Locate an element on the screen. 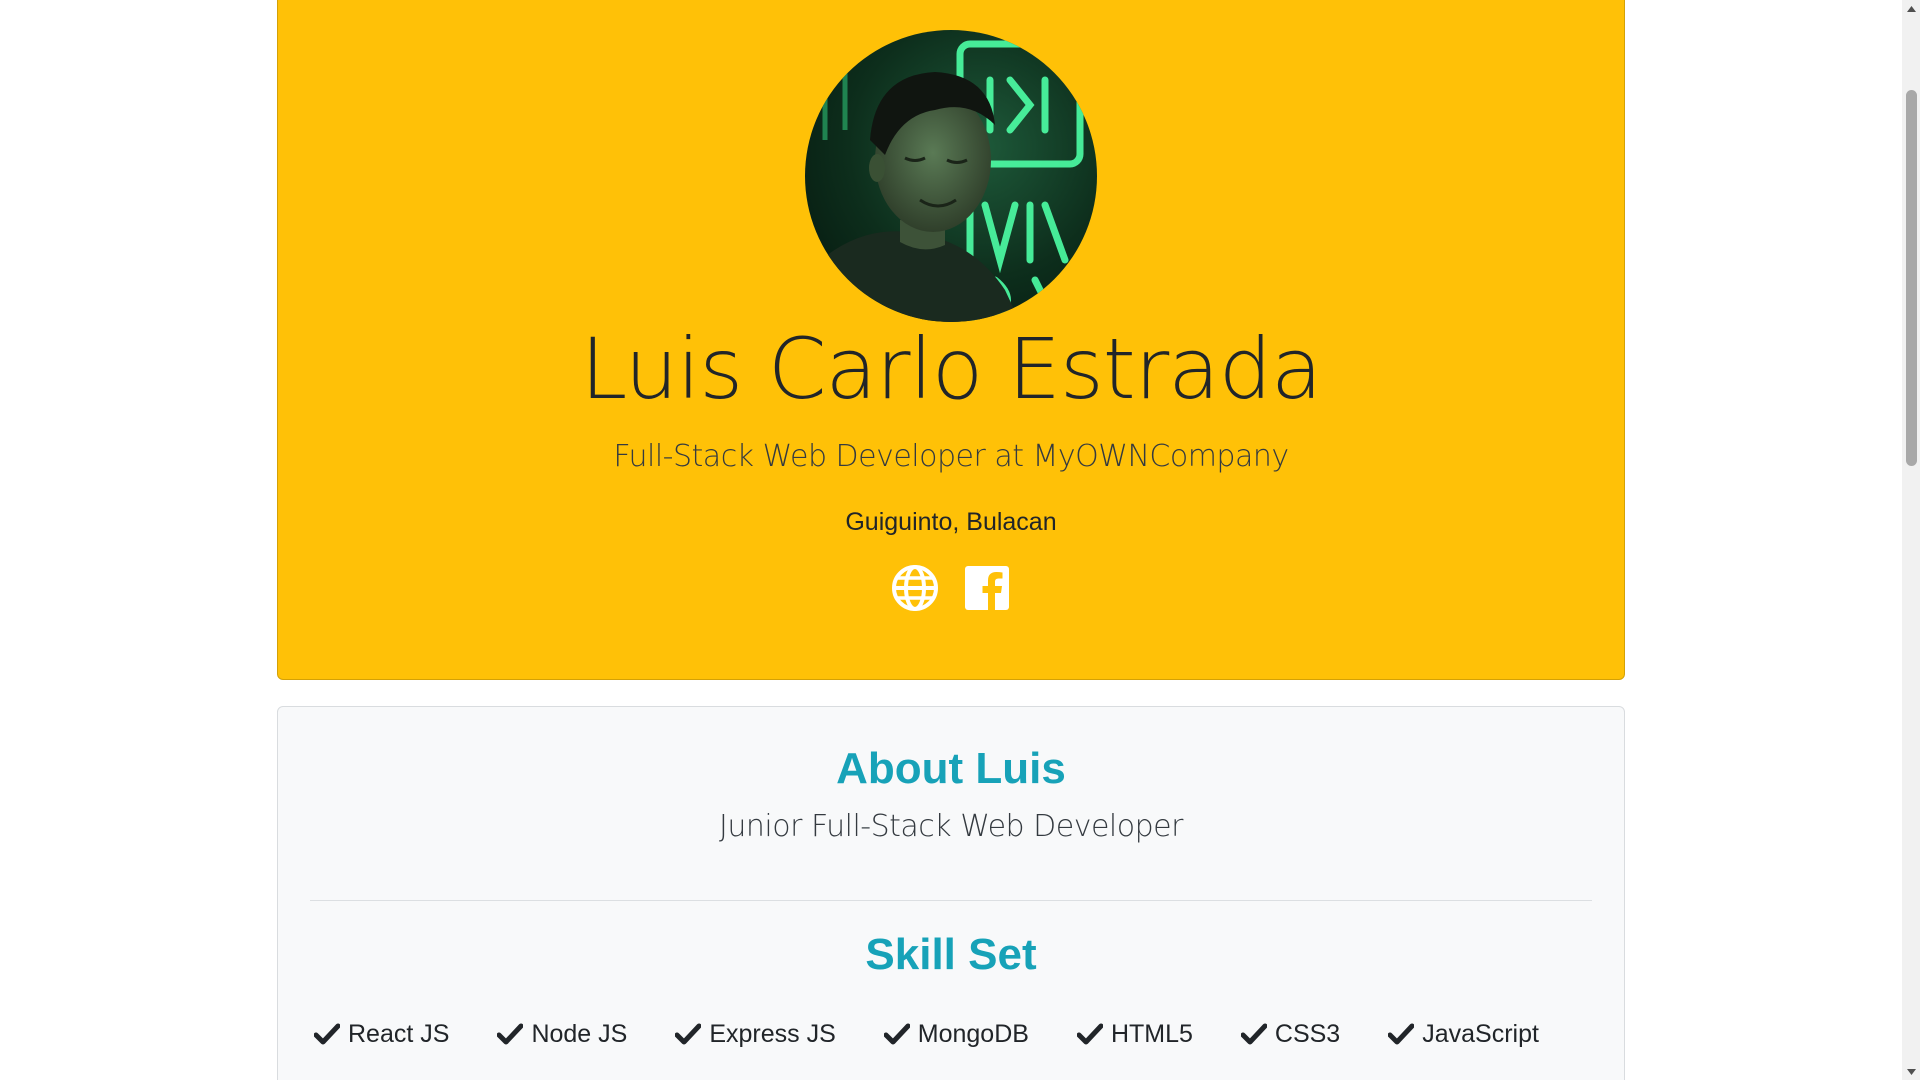 The image size is (1920, 1080). social-links is located at coordinates (951, 588).